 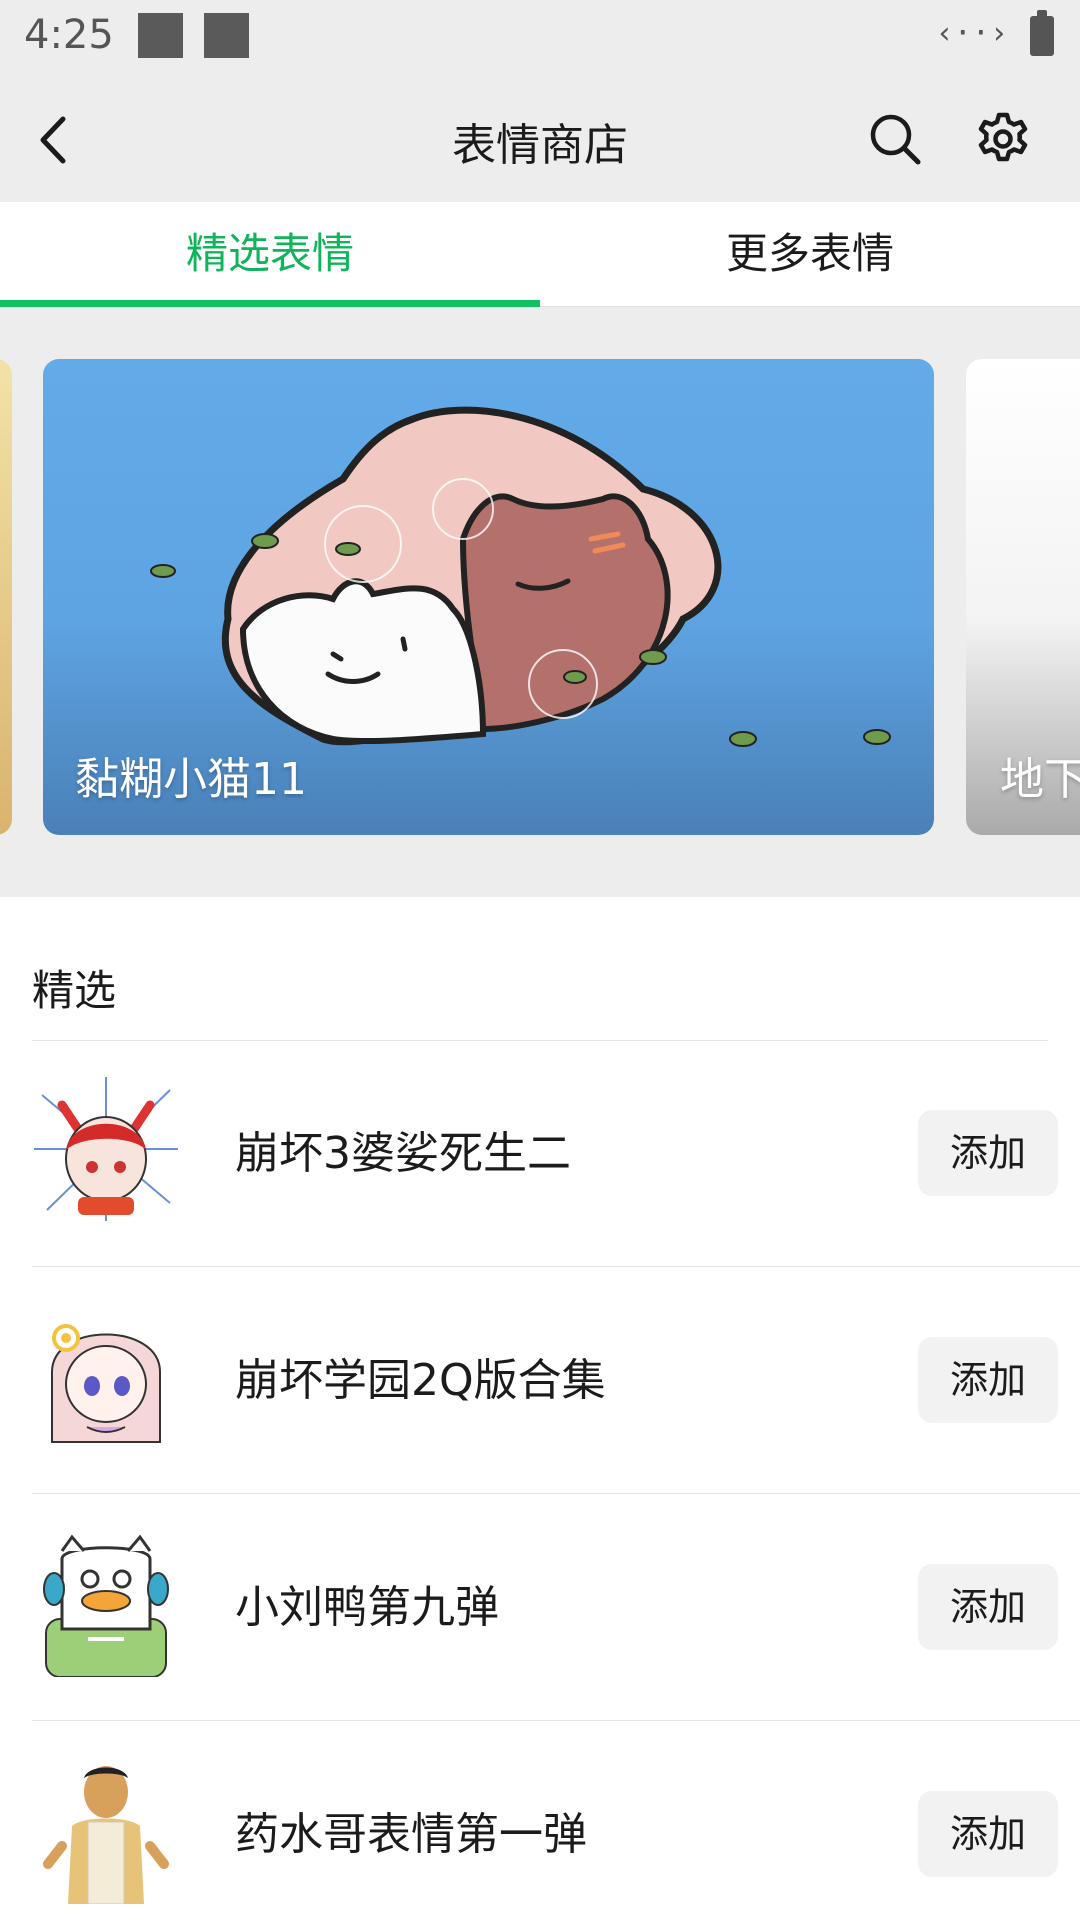 I want to click on banner-next: 地下, so click(x=1023, y=597).